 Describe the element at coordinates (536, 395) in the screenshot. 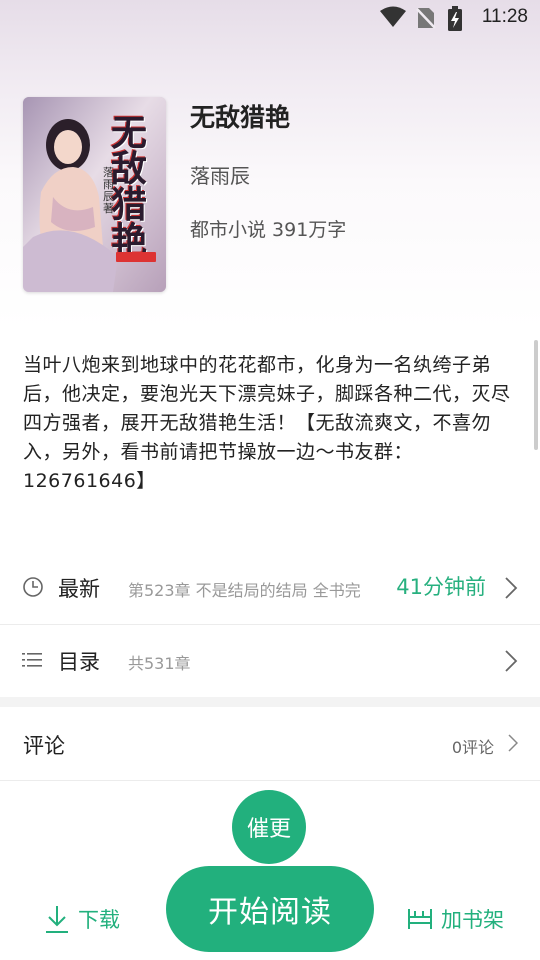

I see `scrollbar` at that location.